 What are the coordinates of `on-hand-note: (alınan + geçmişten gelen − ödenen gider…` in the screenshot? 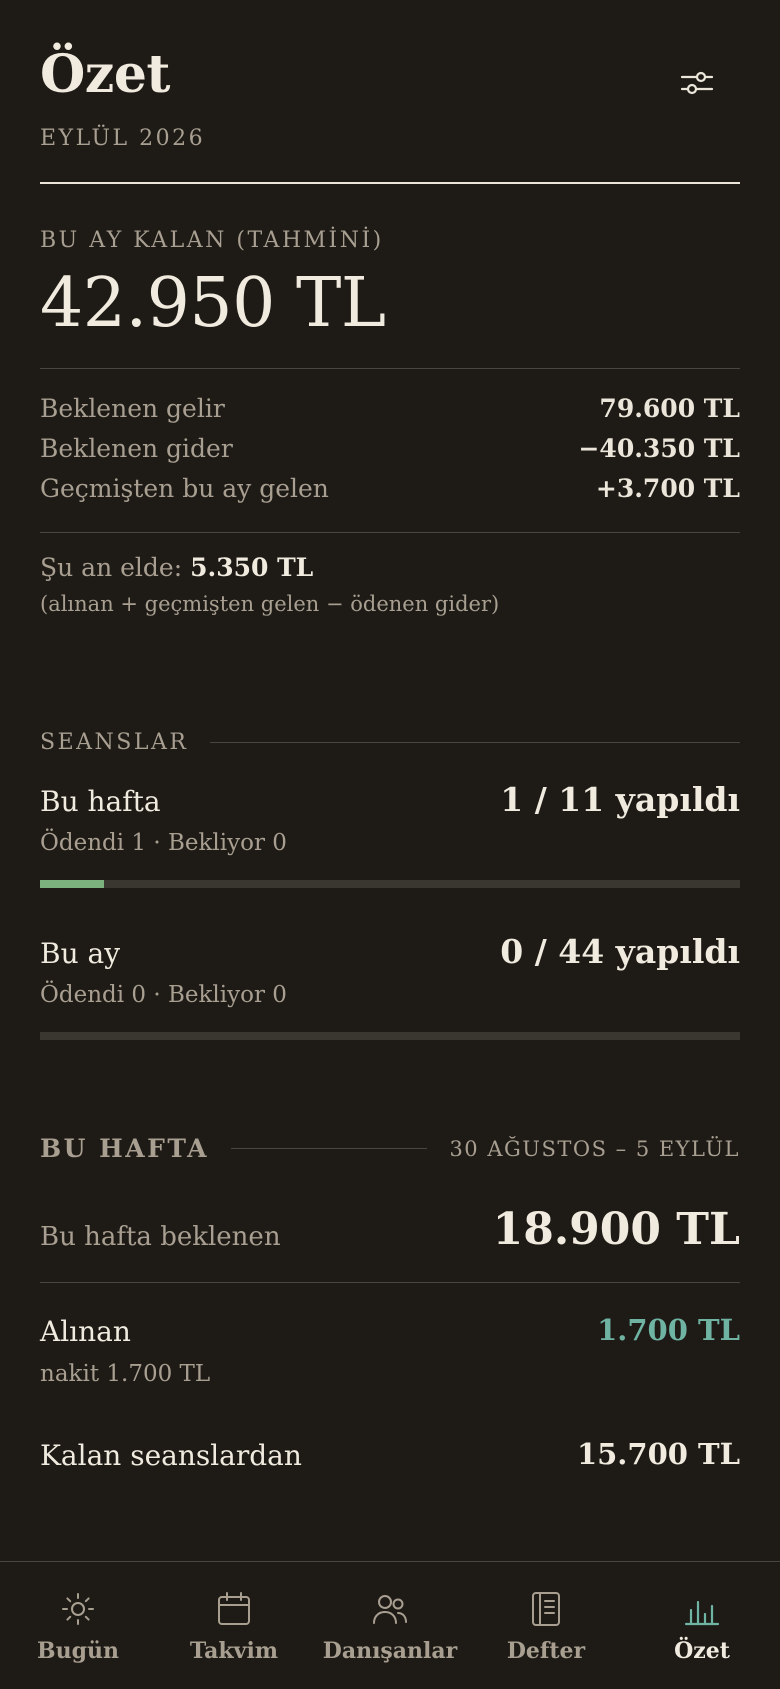 It's located at (270, 604).